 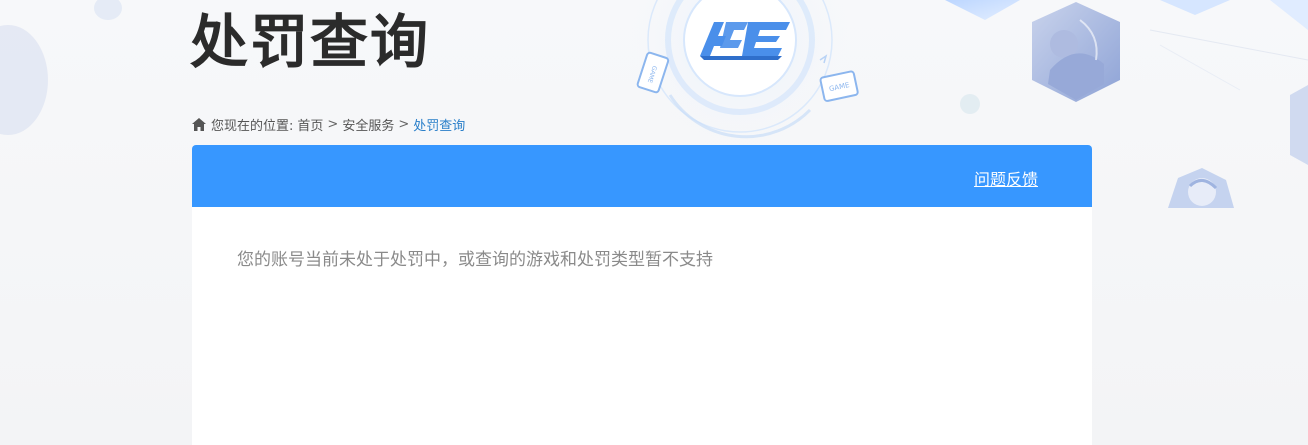 What do you see at coordinates (439, 126) in the screenshot?
I see `breadcrumb-current: 处罚查询` at bounding box center [439, 126].